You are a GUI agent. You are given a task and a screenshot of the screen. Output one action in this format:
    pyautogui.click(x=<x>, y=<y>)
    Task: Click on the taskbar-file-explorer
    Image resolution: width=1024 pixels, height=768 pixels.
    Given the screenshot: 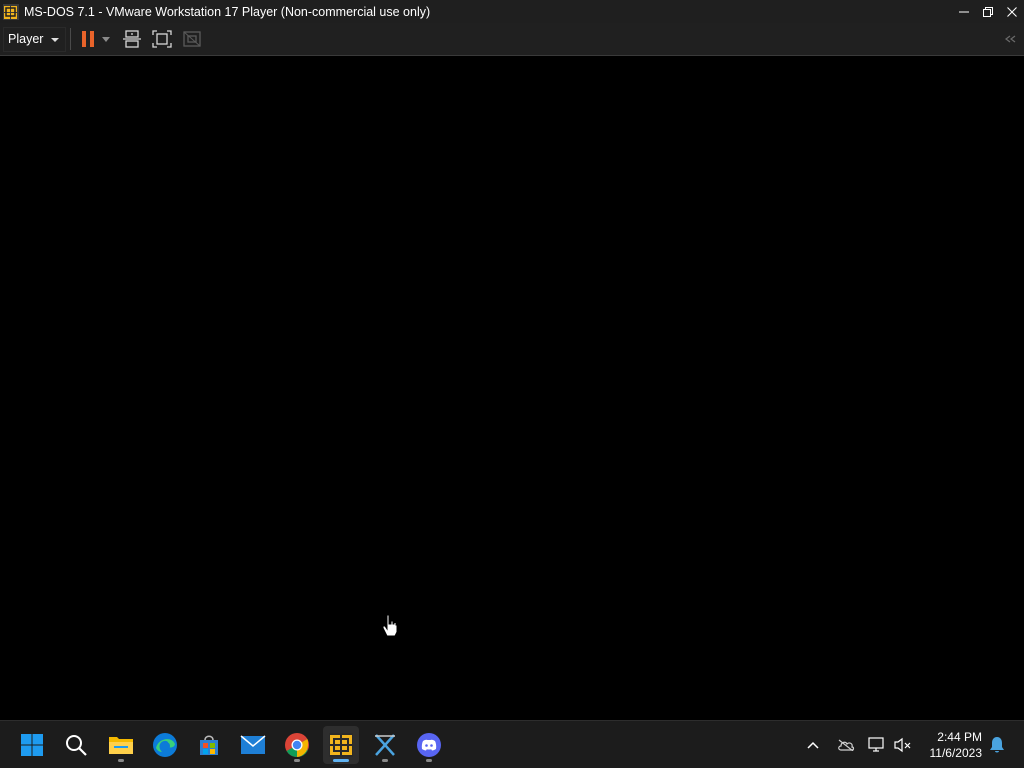 What is the action you would take?
    pyautogui.click(x=121, y=745)
    